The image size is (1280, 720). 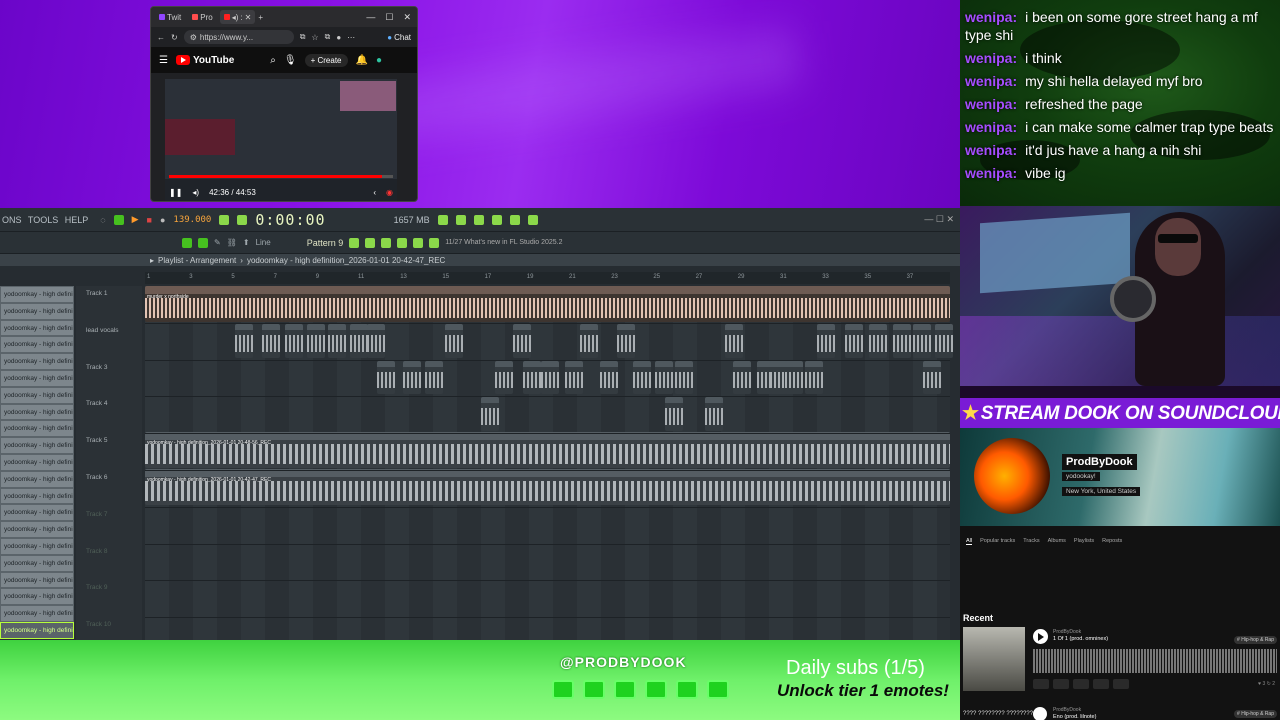 What do you see at coordinates (224, 219) in the screenshot?
I see `metronome-icon` at bounding box center [224, 219].